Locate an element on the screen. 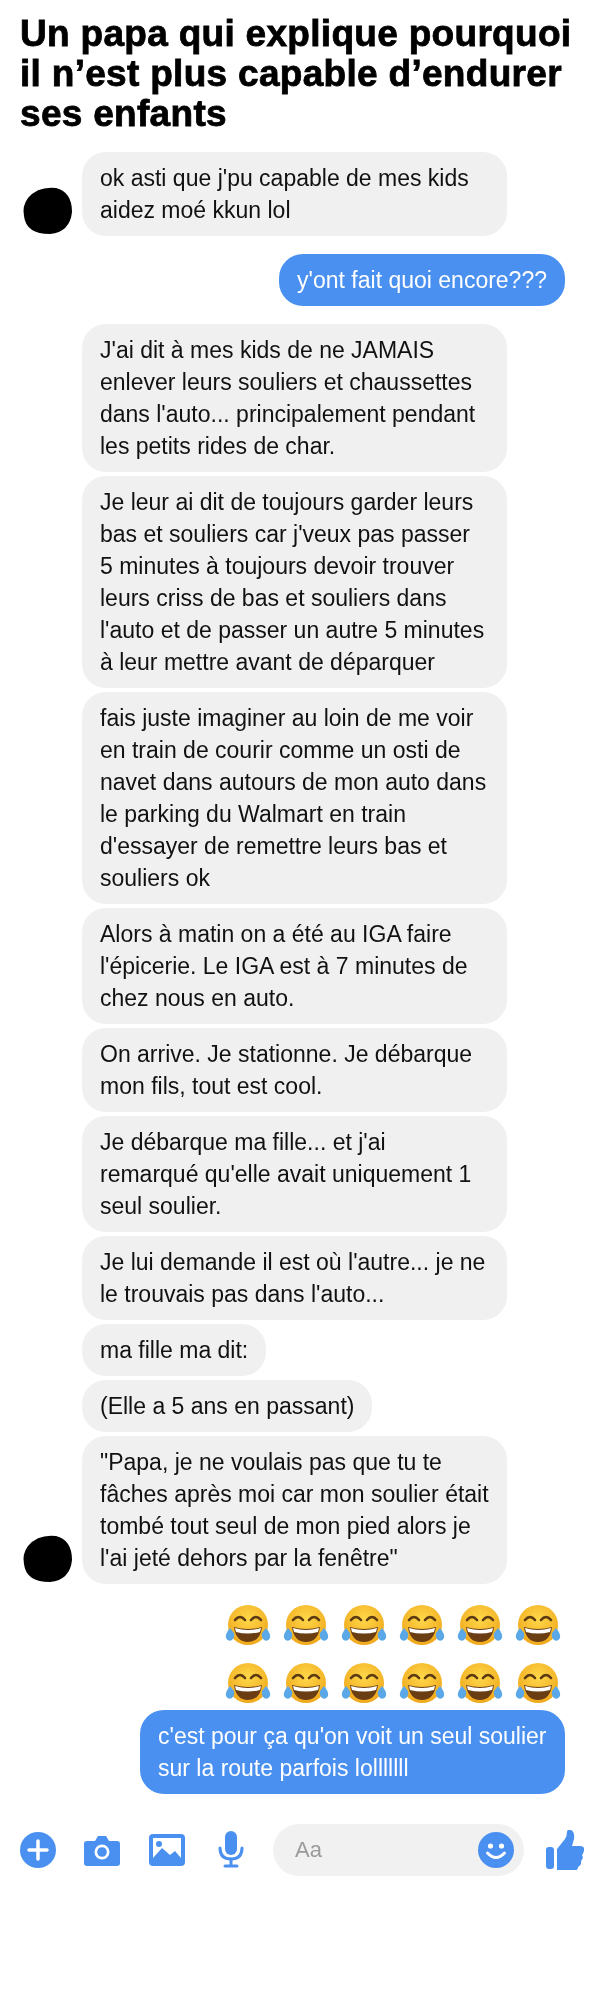 This screenshot has height=2003, width=600. message-bubble: "Papa, je ne voulais pas que tu te fâches après moi car mon soulier était tombé tout seul de mon pied alors je l'ai jeté dehors par la fenêtre" is located at coordinates (294, 1510).